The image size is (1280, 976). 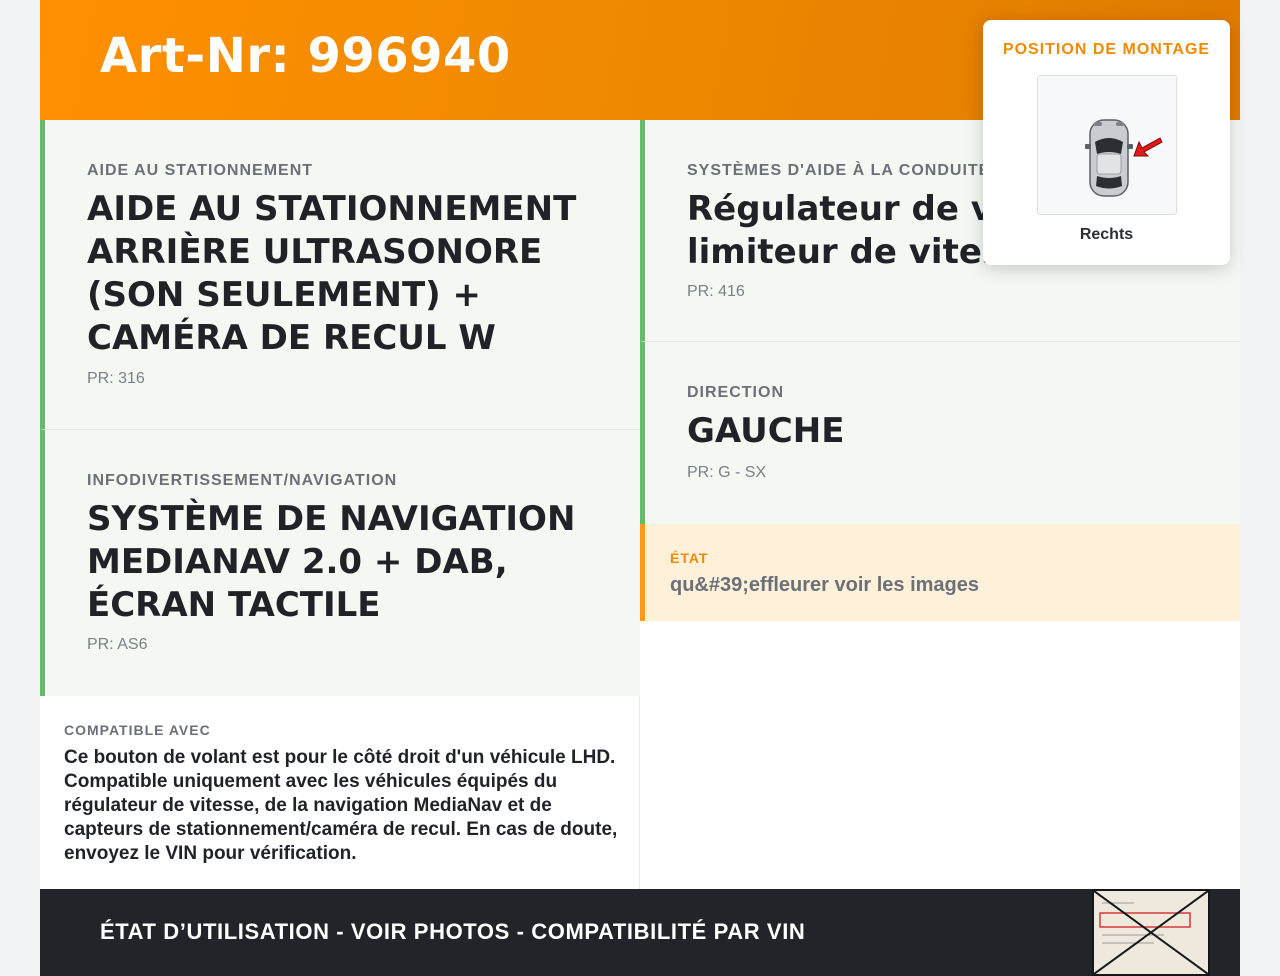 What do you see at coordinates (825, 585) in the screenshot?
I see `condition-value: qu&#39;effleurer voir les images` at bounding box center [825, 585].